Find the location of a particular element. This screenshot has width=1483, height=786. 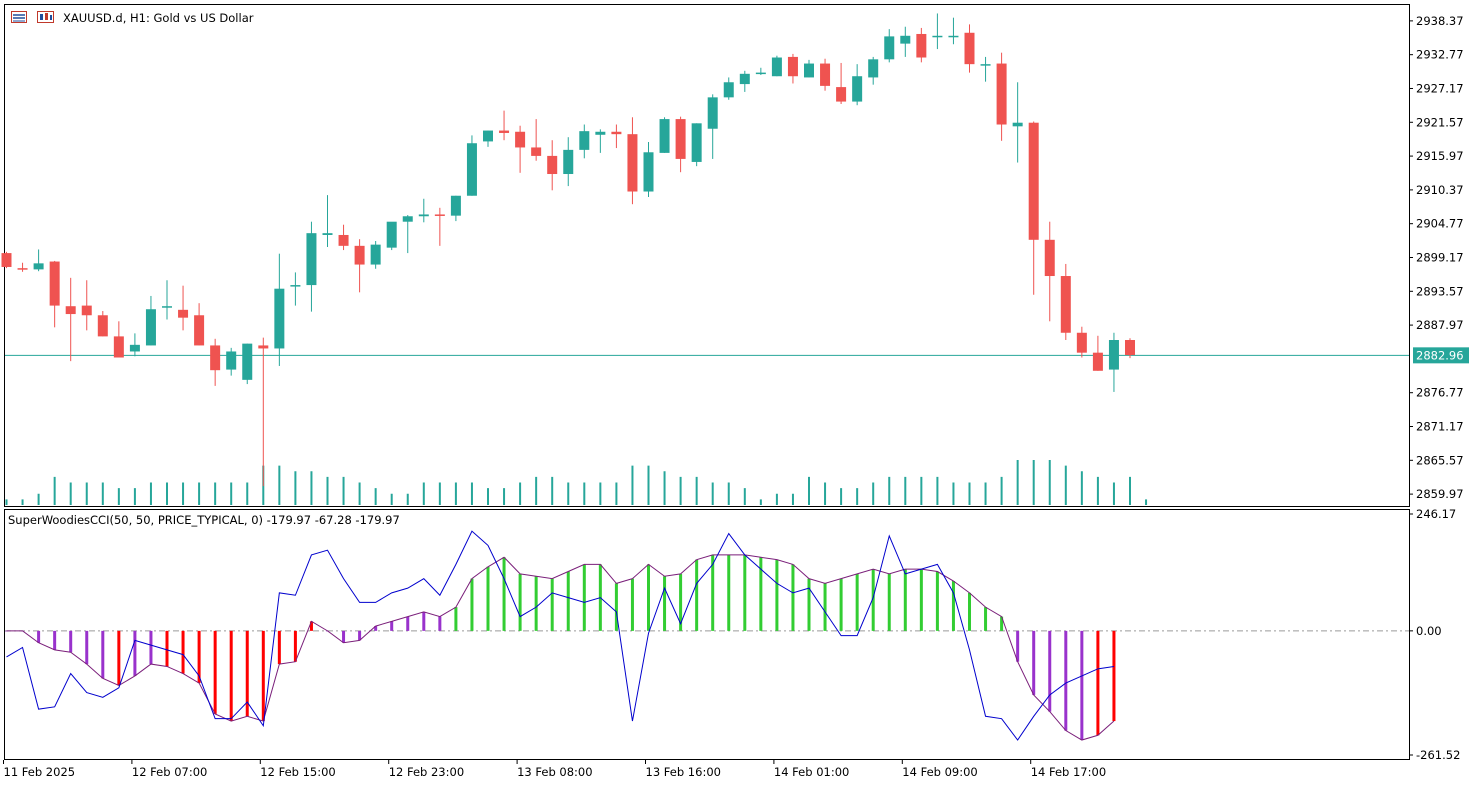

price-tick-label: 2893.57 is located at coordinates (1440, 291).